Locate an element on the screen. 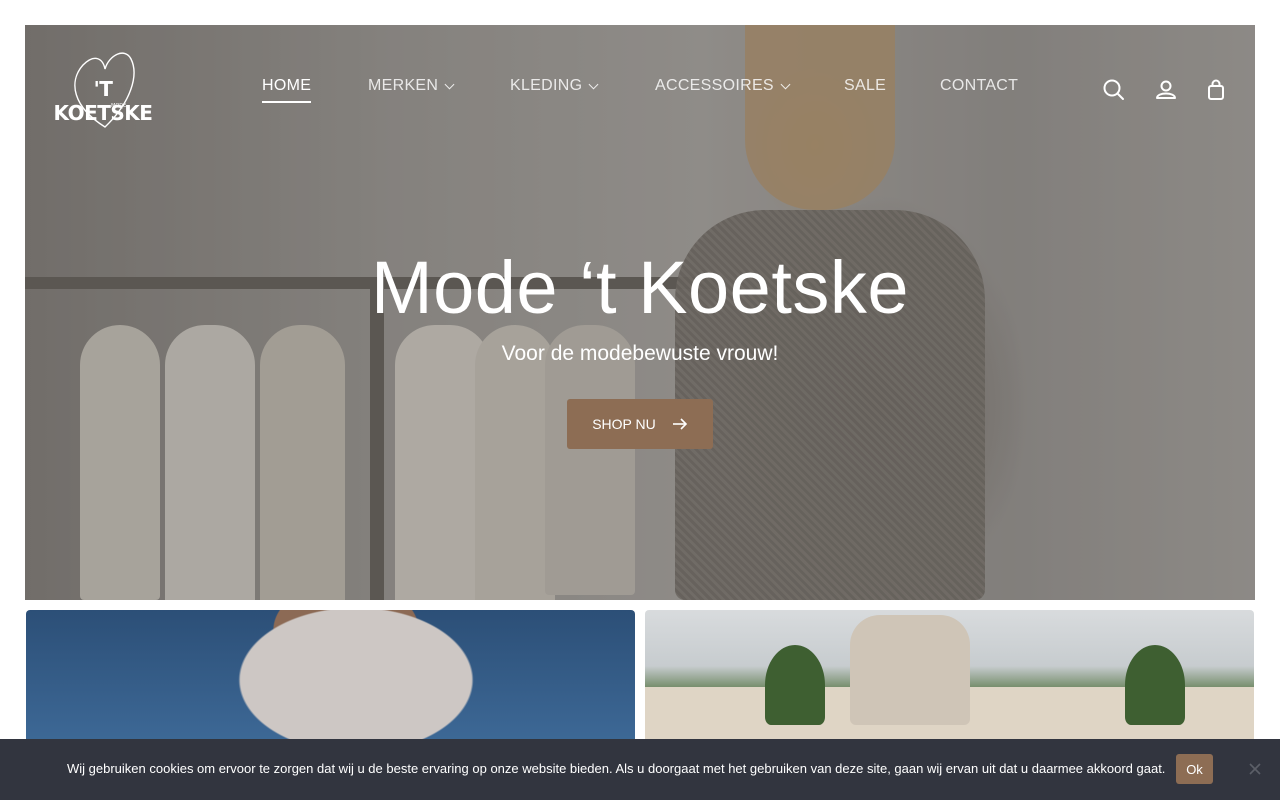  nav-item-label: ACCESSOIRES is located at coordinates (714, 85).